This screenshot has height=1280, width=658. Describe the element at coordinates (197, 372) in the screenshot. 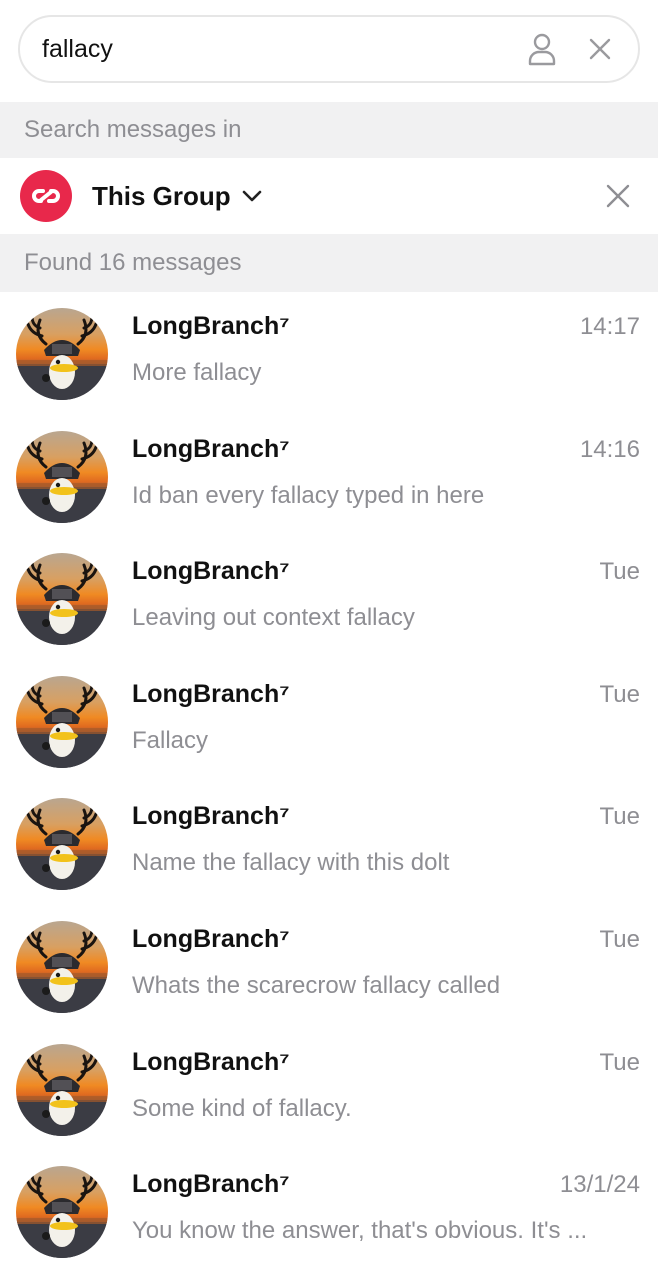

I see `message-preview: More fallacy` at that location.